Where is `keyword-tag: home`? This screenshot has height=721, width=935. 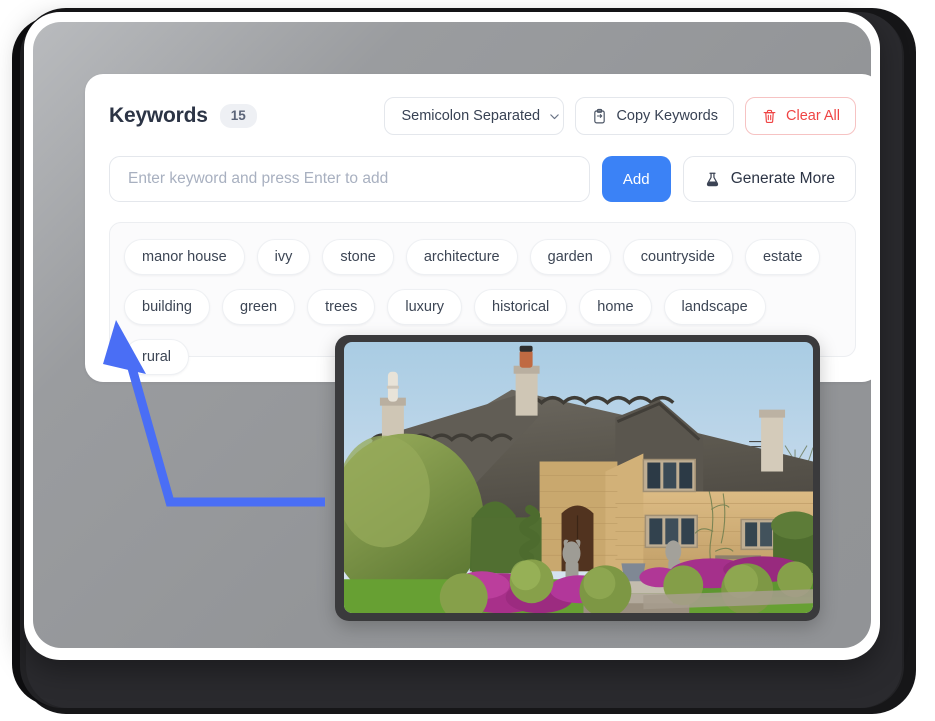
keyword-tag: home is located at coordinates (615, 307).